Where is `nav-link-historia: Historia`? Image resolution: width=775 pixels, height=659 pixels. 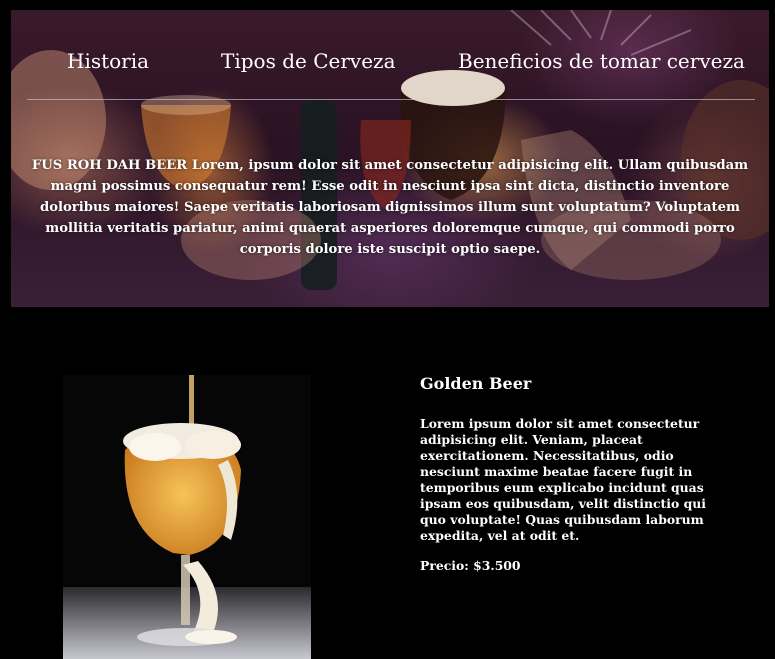 nav-link-historia: Historia is located at coordinates (108, 61).